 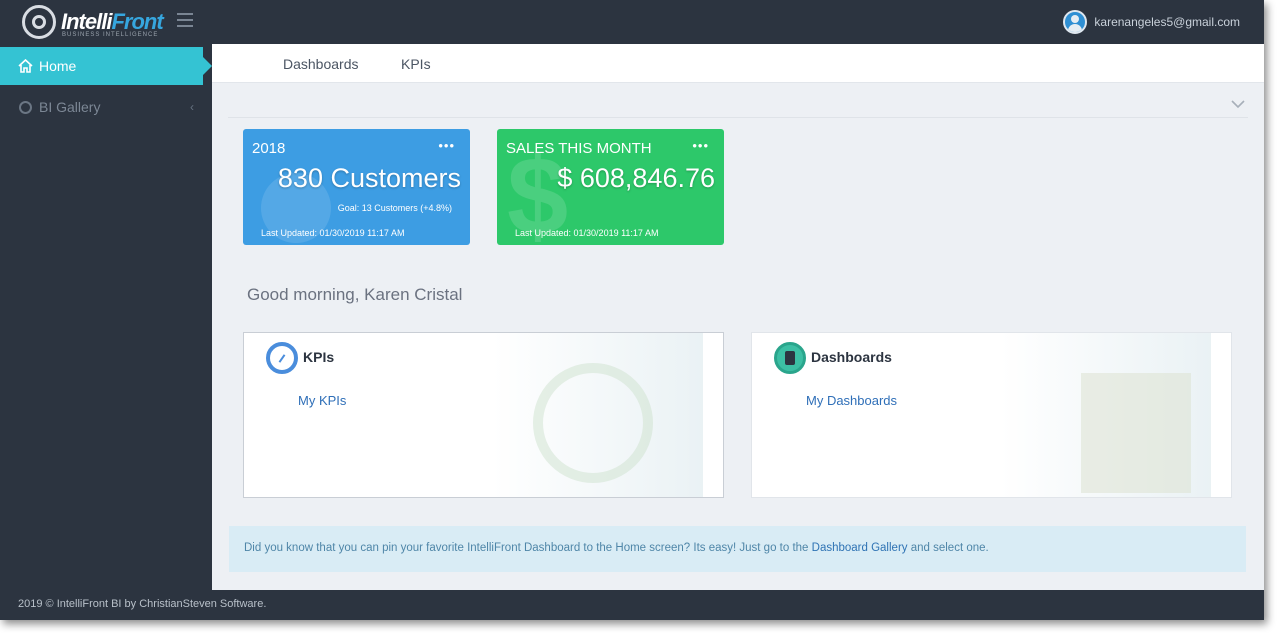 I want to click on my-dashboards-link: My Dashboards, so click(x=851, y=400).